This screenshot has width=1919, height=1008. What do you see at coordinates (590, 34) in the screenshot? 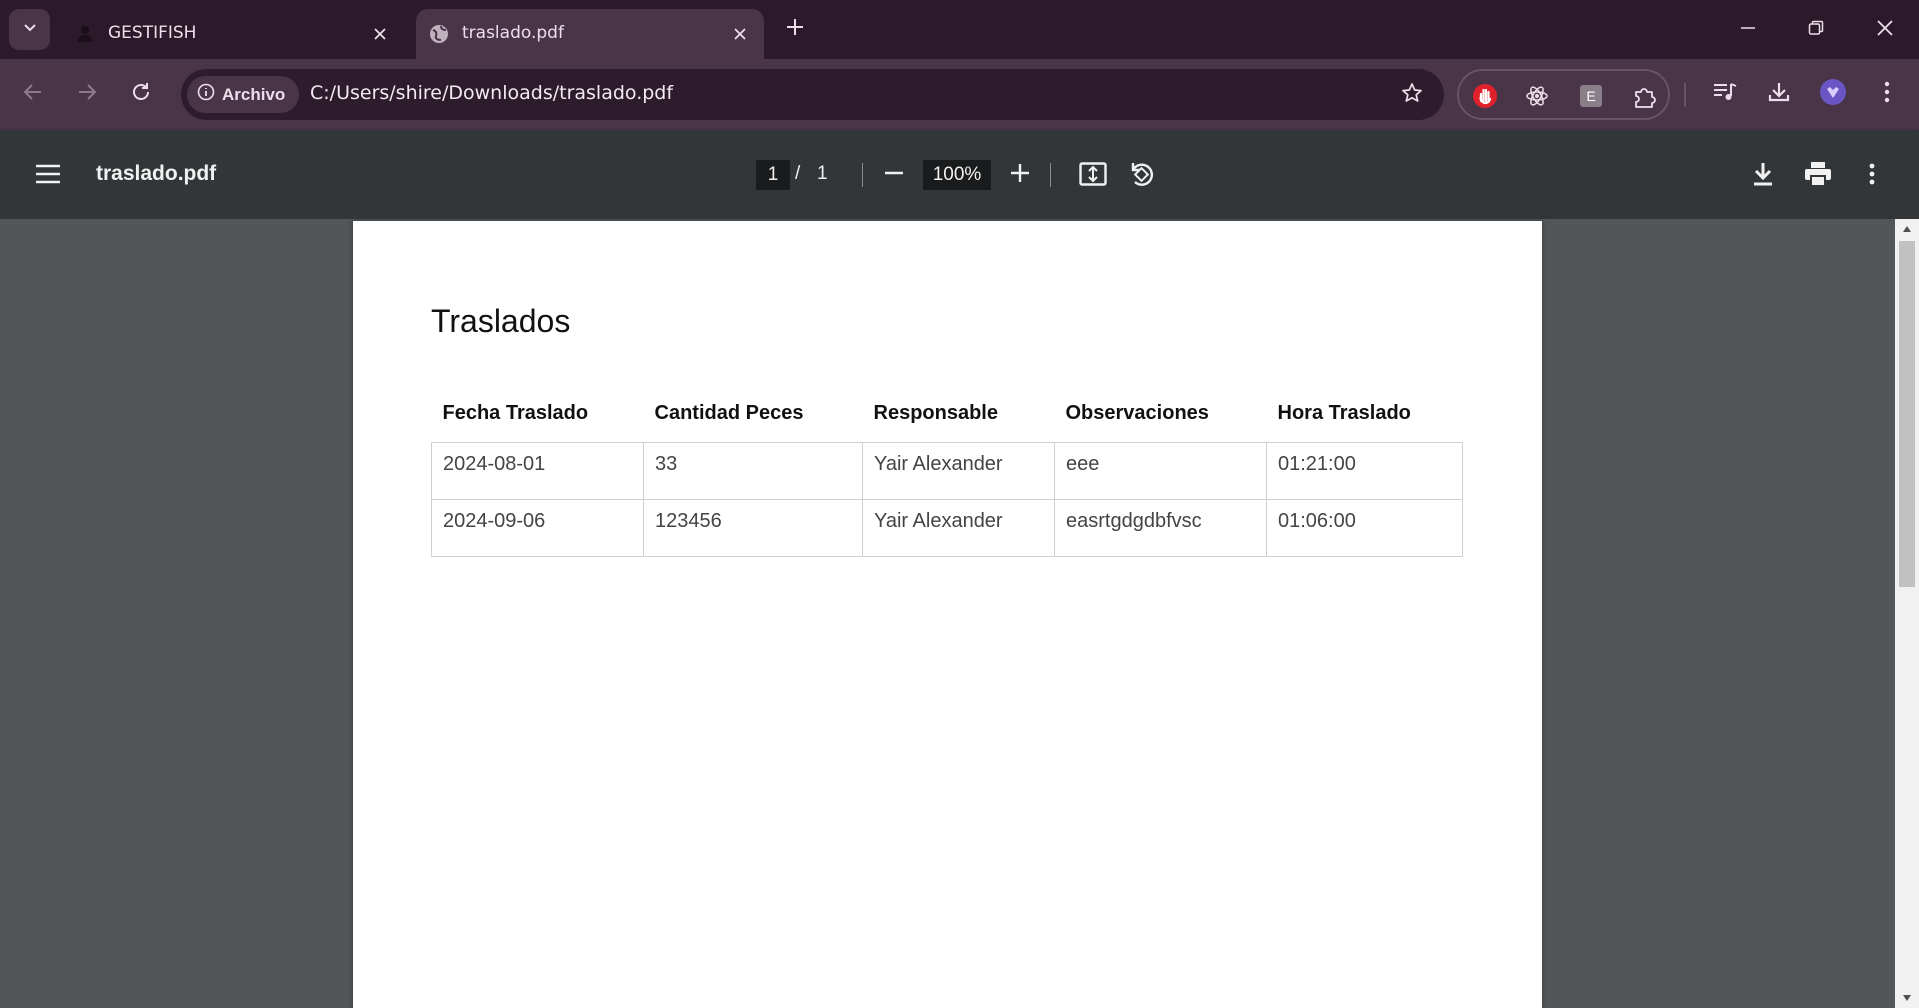
I see `tab-traslado-pdf: traslado.pdf` at bounding box center [590, 34].